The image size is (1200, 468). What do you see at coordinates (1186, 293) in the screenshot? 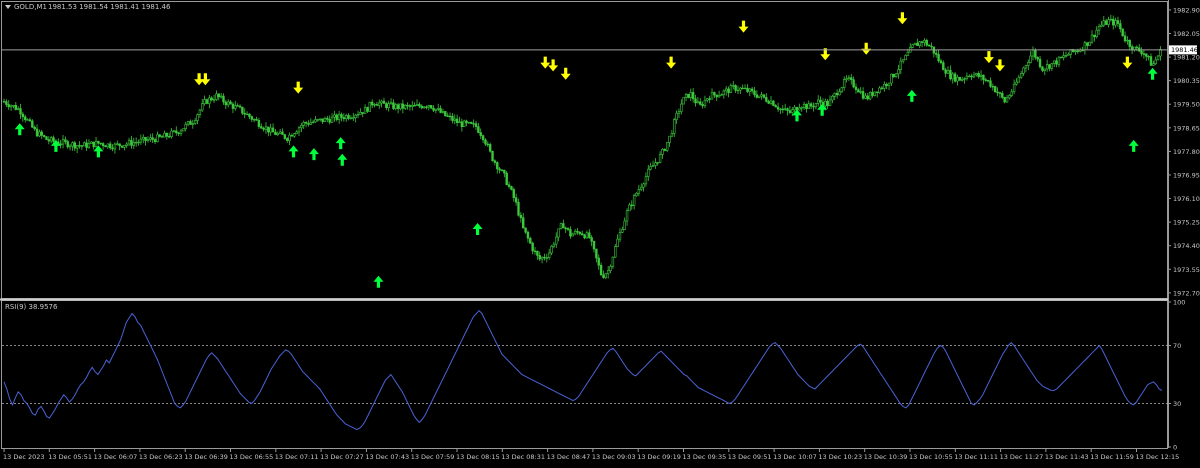
I see `price-tick-label: 1972.70` at bounding box center [1186, 293].